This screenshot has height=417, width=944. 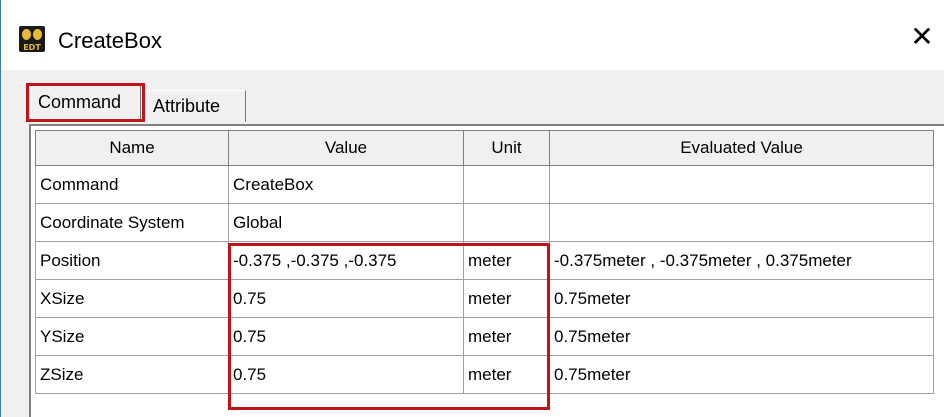 I want to click on table-row: Command CreateBox, so click(x=484, y=184).